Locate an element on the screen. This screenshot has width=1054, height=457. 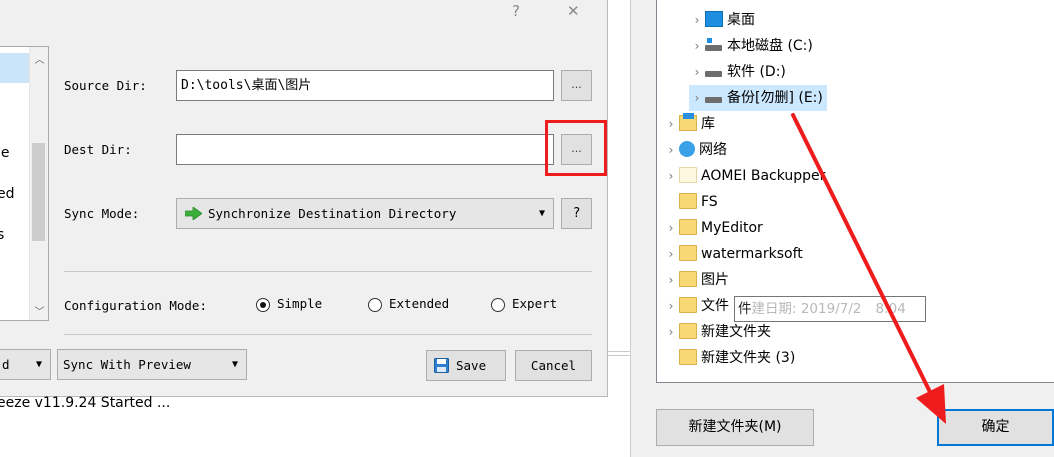
tooltip-tail: 8:04 is located at coordinates (890, 309).